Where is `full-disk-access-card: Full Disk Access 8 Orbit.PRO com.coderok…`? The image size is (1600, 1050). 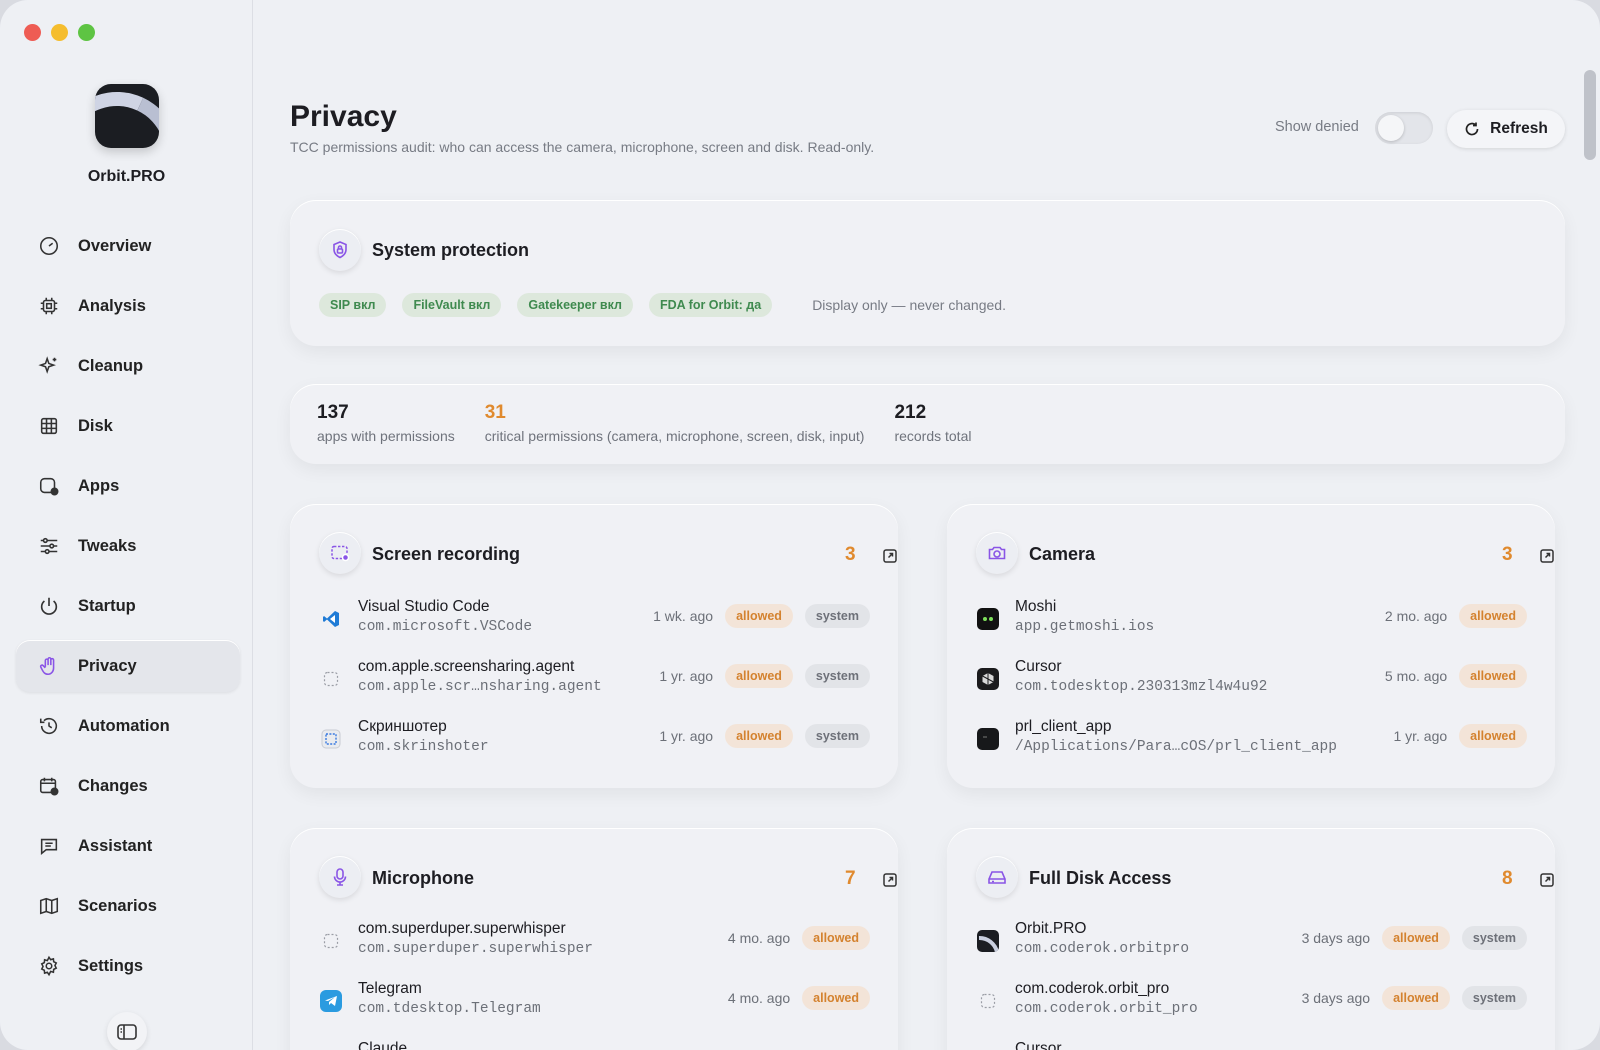 full-disk-access-card: Full Disk Access 8 Orbit.PRO com.coderok… is located at coordinates (1251, 939).